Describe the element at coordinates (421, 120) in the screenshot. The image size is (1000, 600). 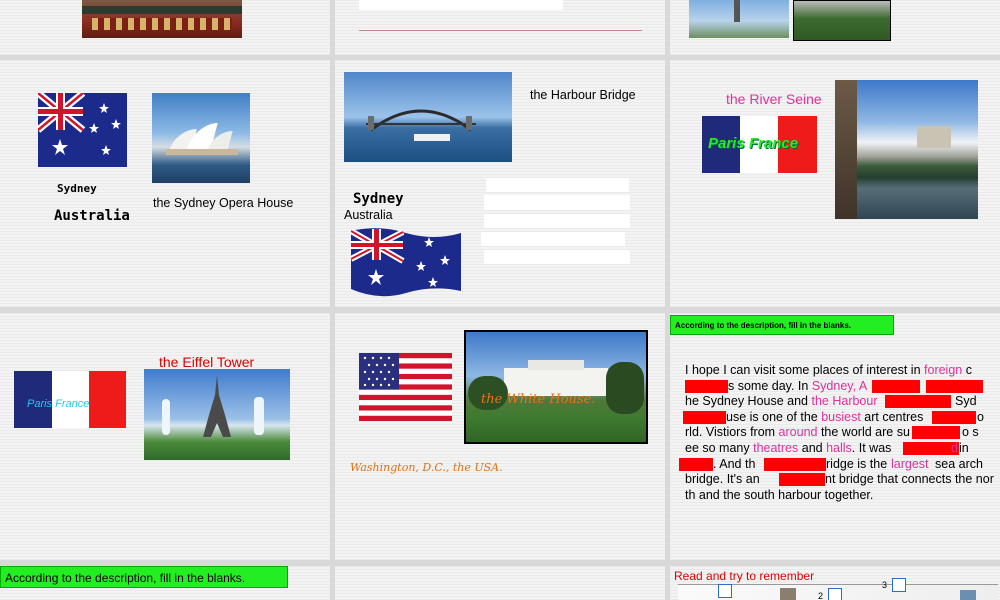
I see `bridge-arch-icon` at that location.